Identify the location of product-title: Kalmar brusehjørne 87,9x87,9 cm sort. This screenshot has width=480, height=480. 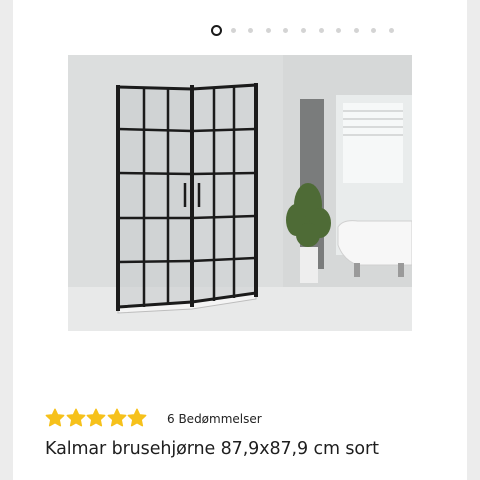
(212, 449).